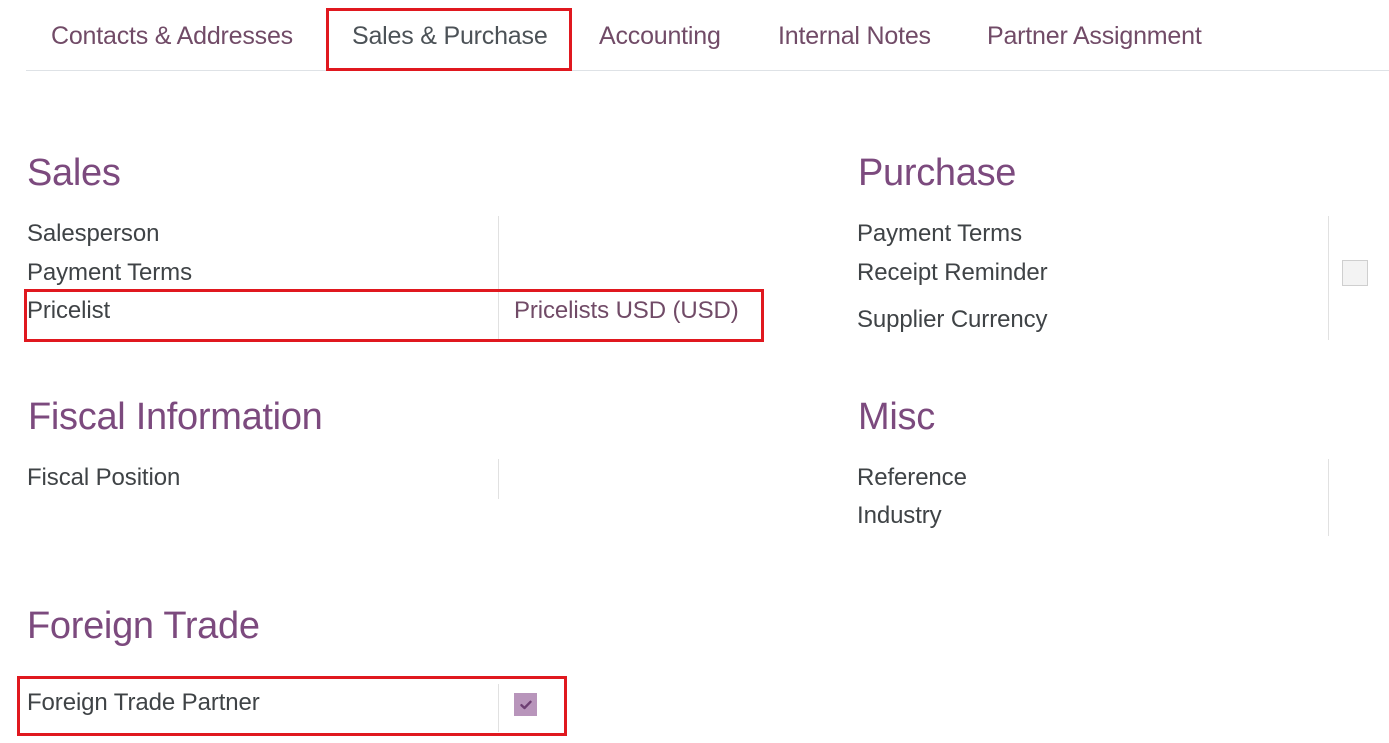 The height and width of the screenshot is (743, 1389). I want to click on purchase-section-title: Purchase, so click(937, 173).